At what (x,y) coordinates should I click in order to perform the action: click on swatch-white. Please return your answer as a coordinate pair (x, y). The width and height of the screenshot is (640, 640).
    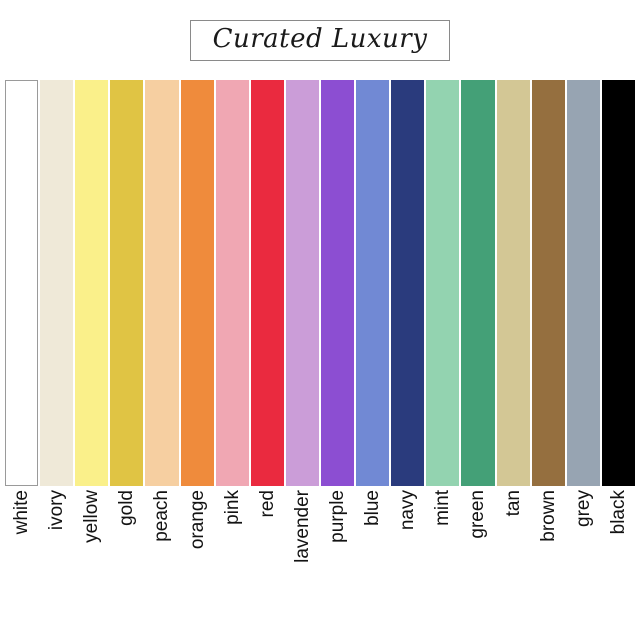
    Looking at the image, I should click on (22, 283).